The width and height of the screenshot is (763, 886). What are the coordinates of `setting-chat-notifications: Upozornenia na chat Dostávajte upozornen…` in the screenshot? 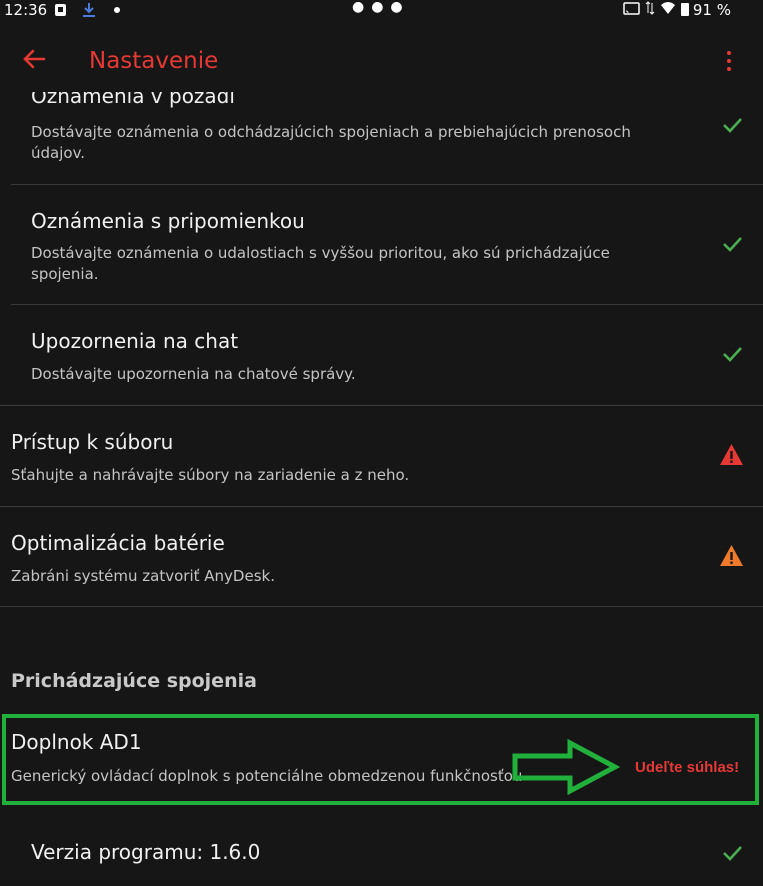 It's located at (381, 355).